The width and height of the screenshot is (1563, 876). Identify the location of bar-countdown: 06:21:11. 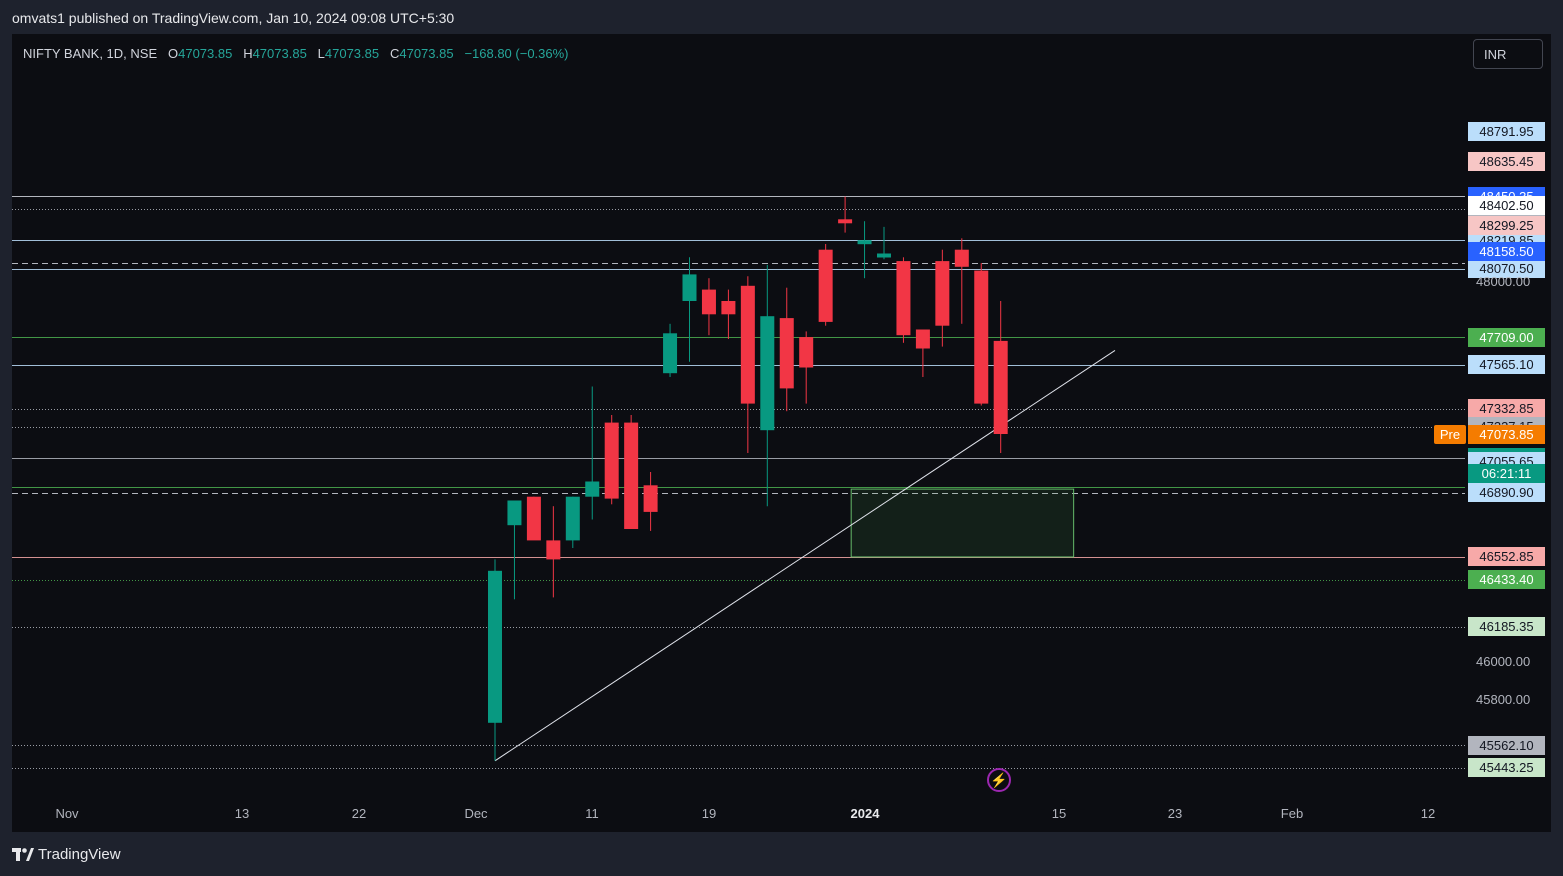
(1506, 473).